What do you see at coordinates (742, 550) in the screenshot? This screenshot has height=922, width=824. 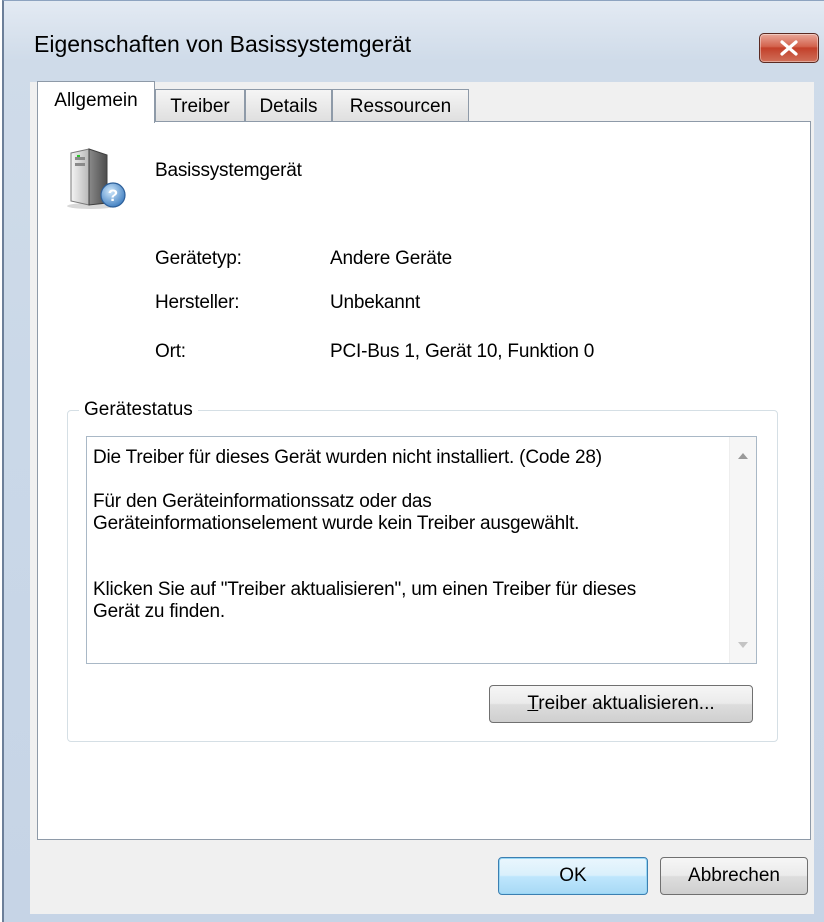 I see `status-scrollbar` at bounding box center [742, 550].